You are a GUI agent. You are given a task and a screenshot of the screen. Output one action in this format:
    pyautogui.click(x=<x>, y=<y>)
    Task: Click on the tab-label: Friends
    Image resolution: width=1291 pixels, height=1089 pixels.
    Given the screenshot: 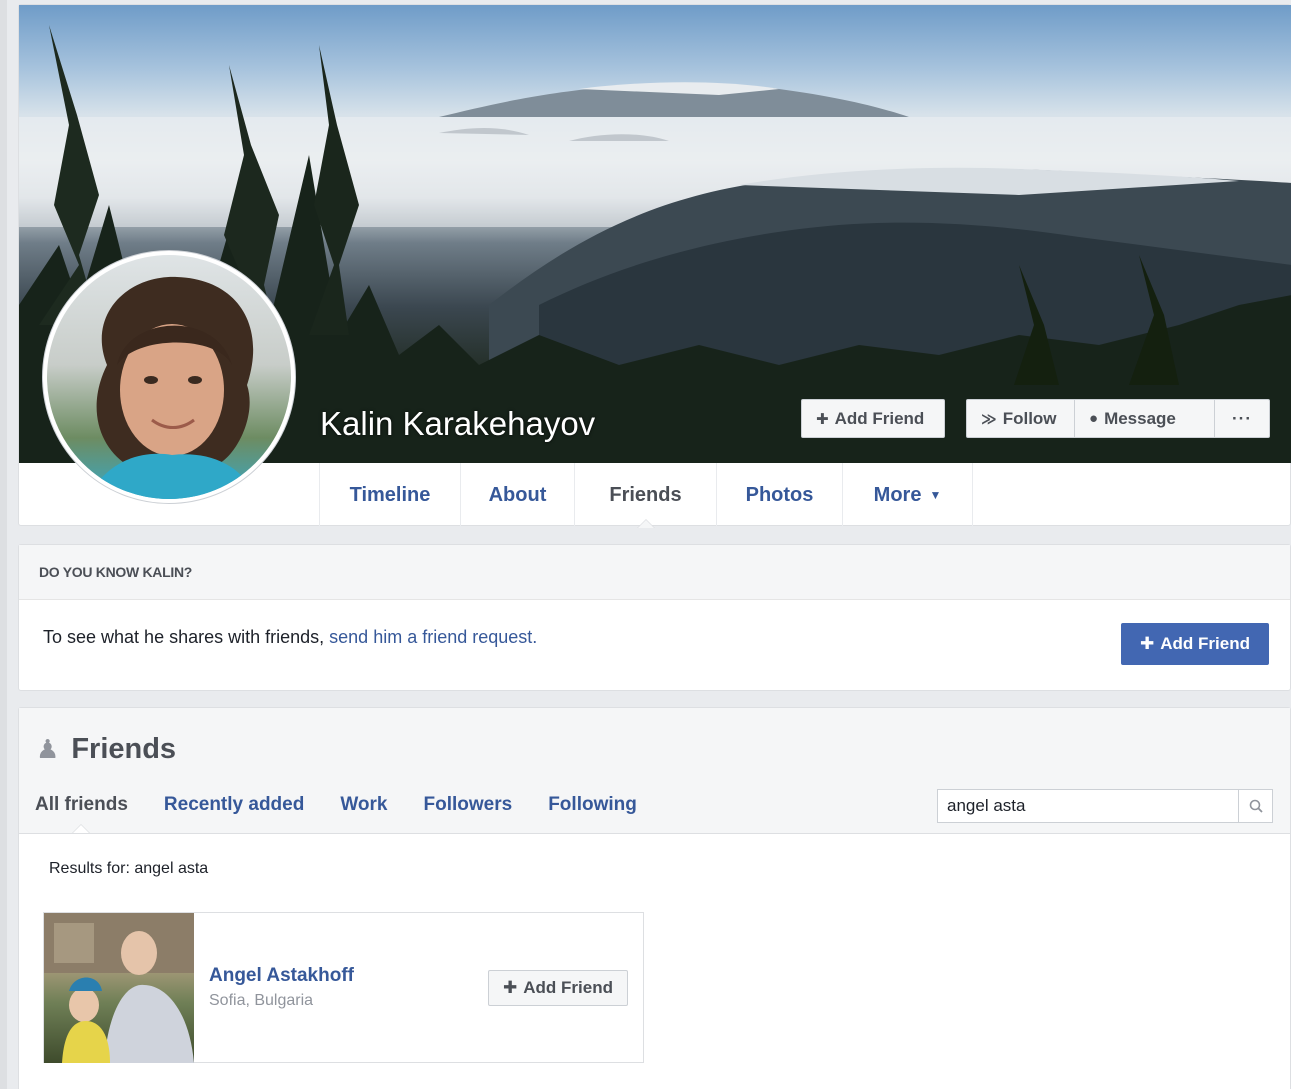 What is the action you would take?
    pyautogui.click(x=645, y=494)
    